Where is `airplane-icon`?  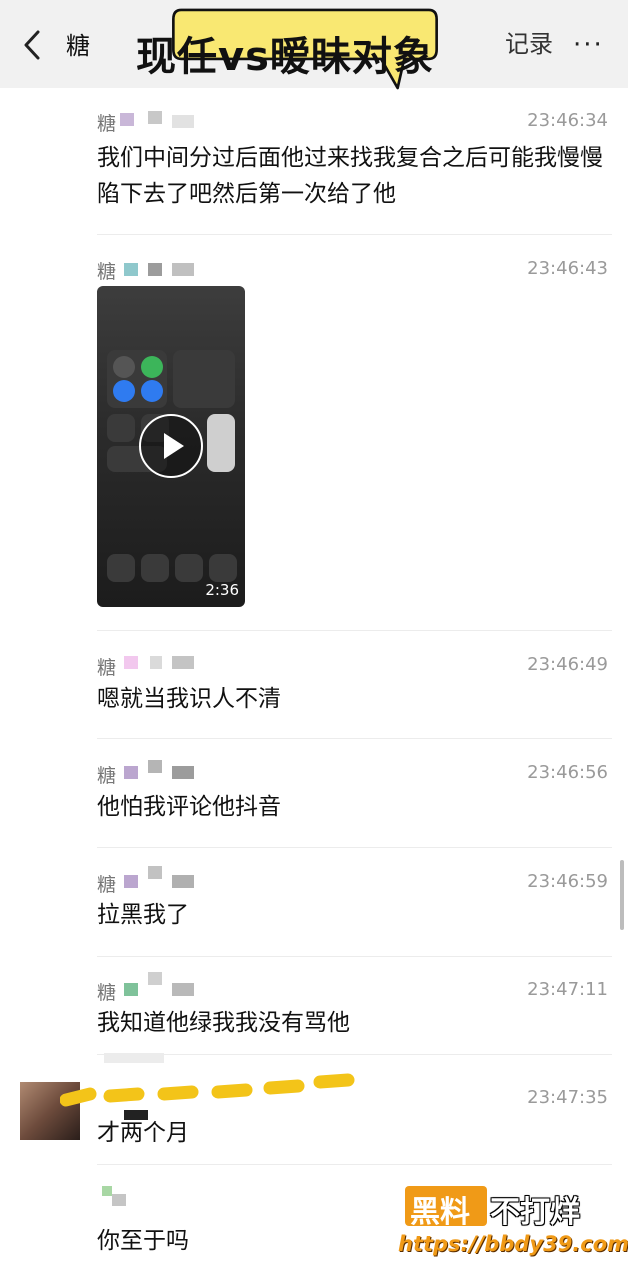 airplane-icon is located at coordinates (124, 367).